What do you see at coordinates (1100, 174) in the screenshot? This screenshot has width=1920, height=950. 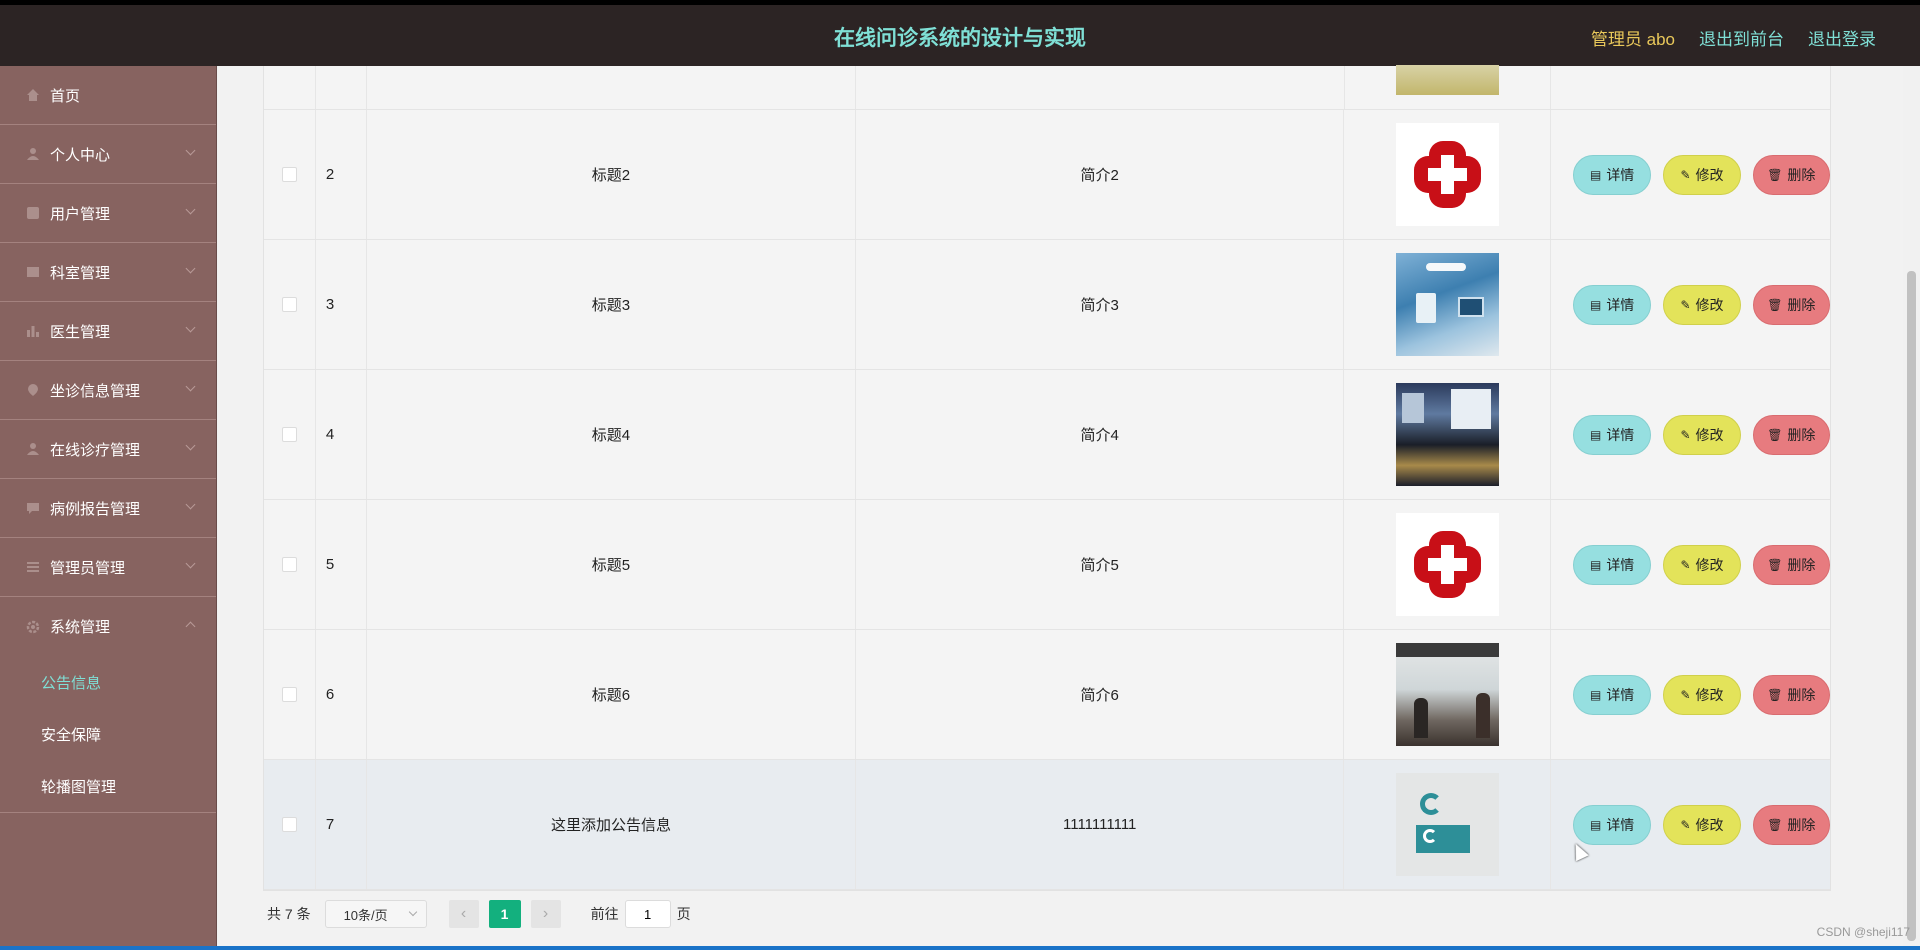 I see `row-intro: 简介2` at bounding box center [1100, 174].